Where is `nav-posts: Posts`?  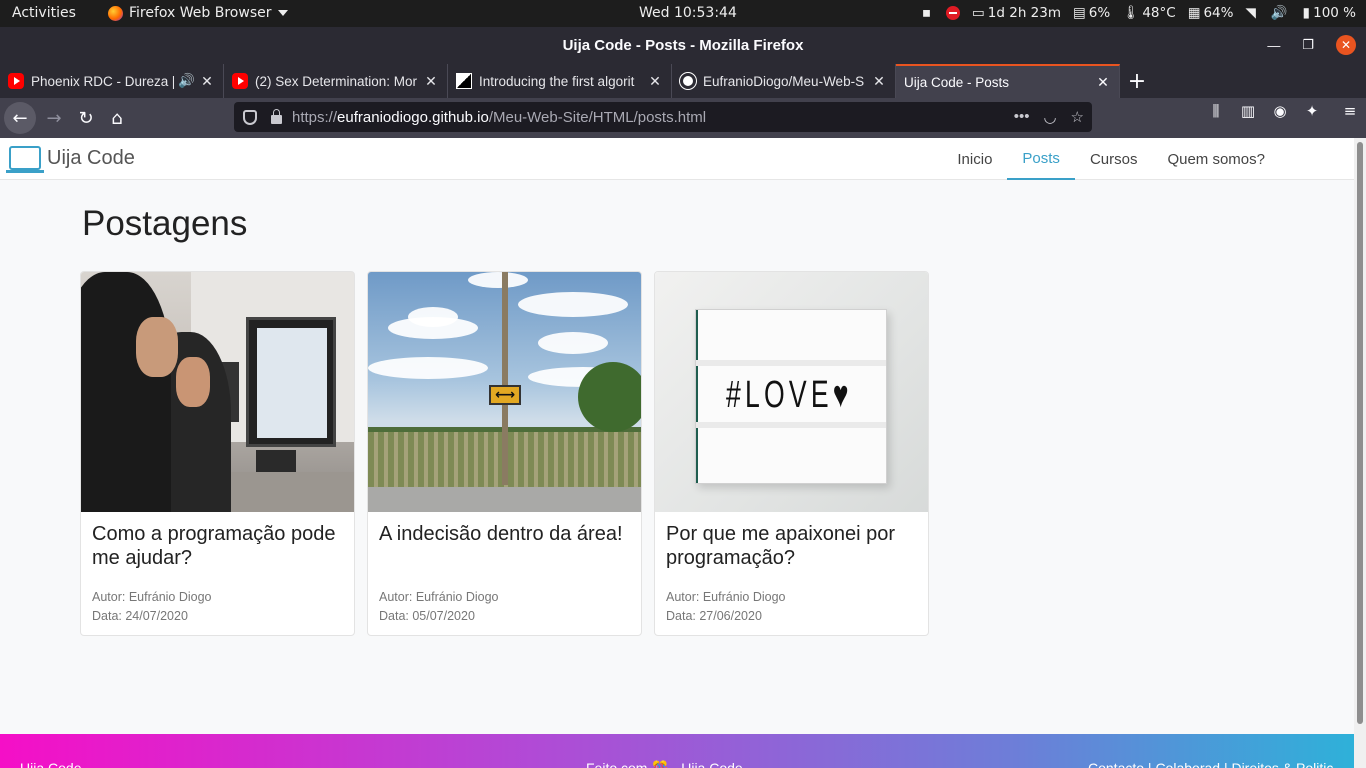 nav-posts: Posts is located at coordinates (1041, 159).